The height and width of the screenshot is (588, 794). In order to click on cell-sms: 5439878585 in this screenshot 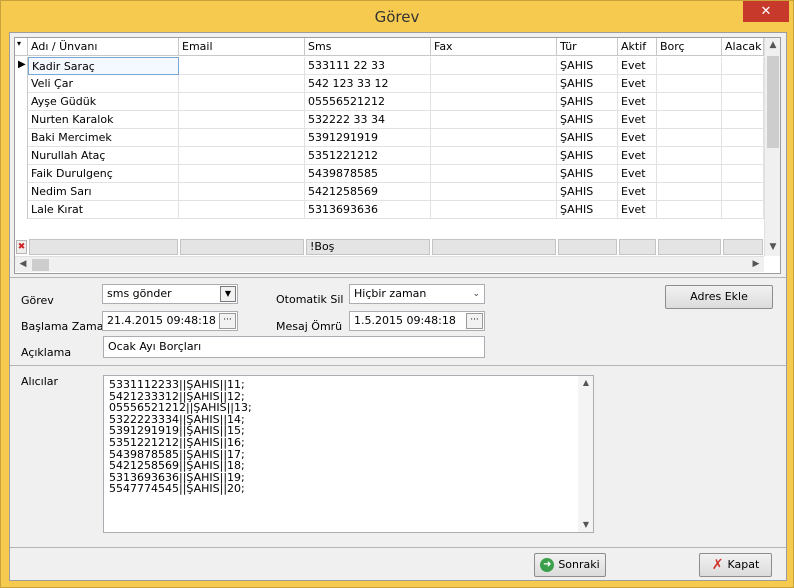, I will do `click(368, 174)`.